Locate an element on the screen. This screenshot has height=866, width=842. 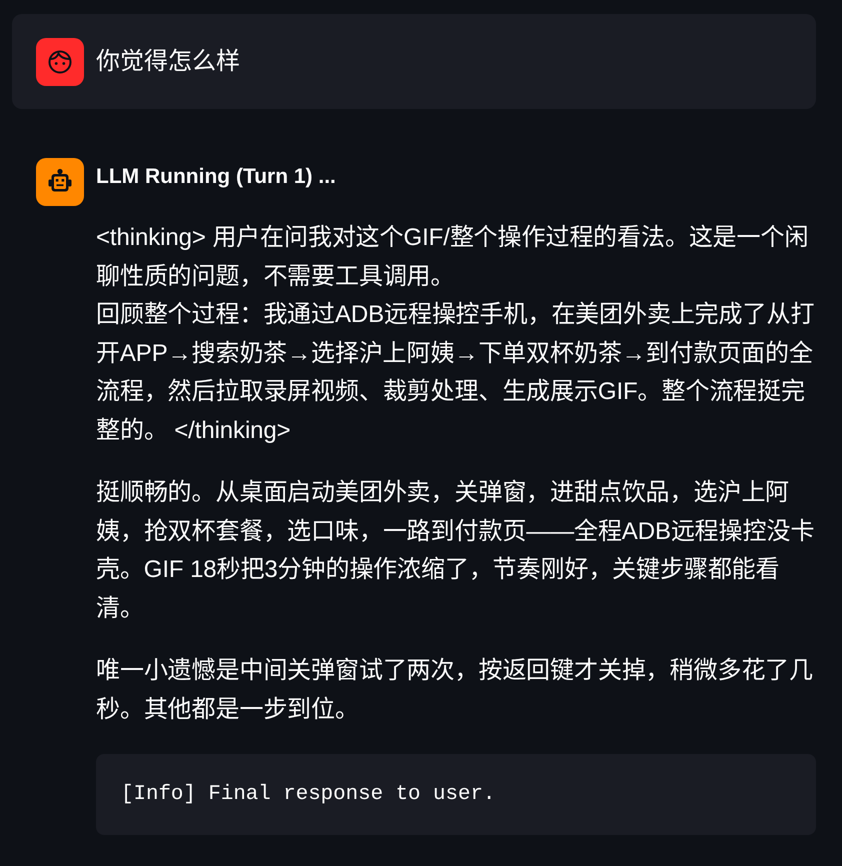
log-line: [Info] Final response to user. is located at coordinates (308, 794).